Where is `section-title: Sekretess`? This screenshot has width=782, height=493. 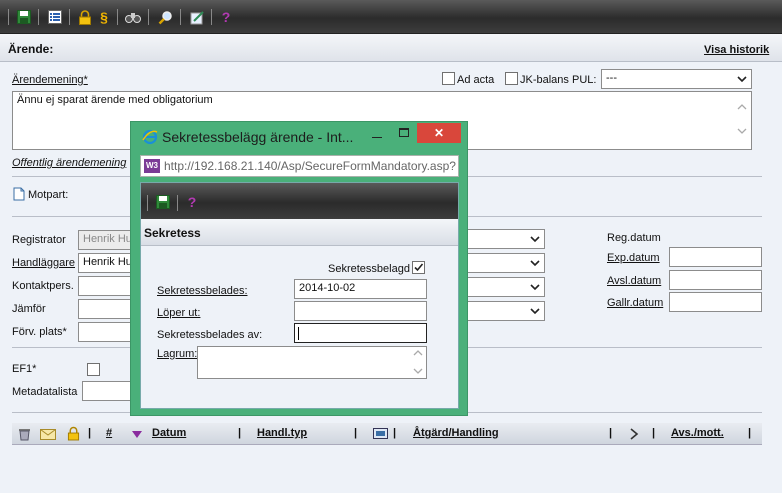 section-title: Sekretess is located at coordinates (172, 233).